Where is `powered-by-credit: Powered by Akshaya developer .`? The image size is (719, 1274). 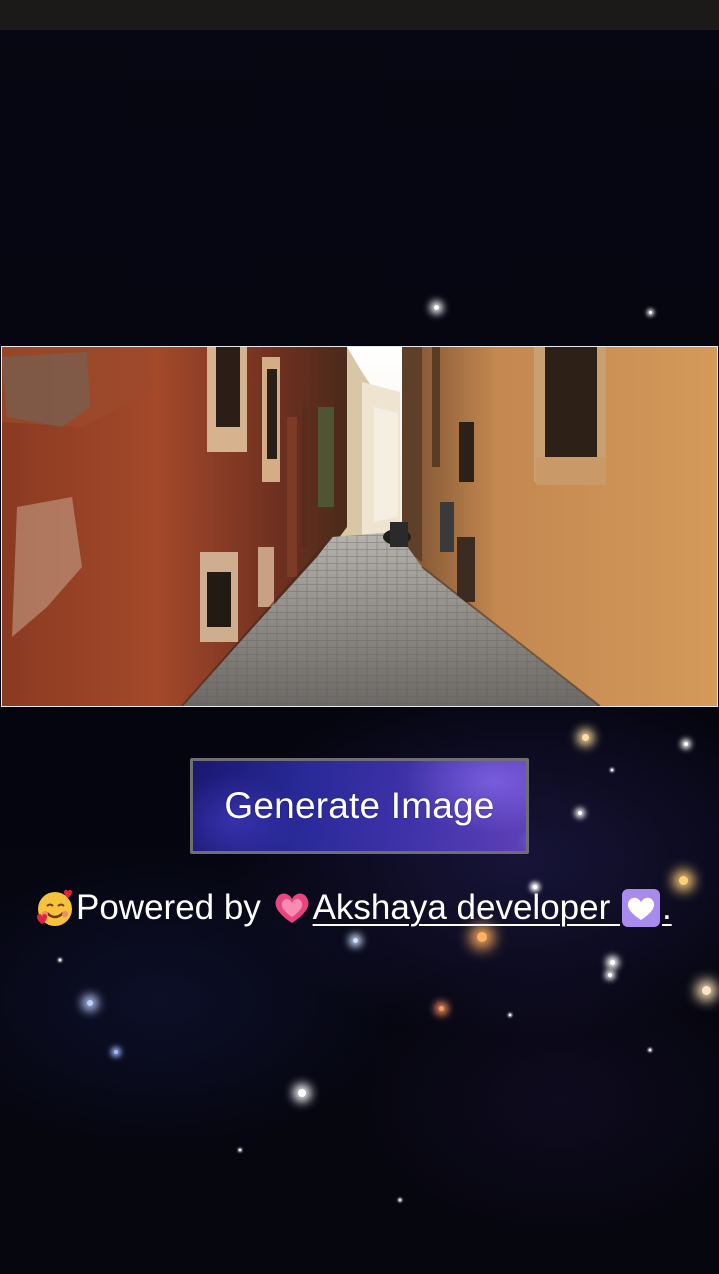
powered-by-credit: Powered by Akshaya developer . is located at coordinates (369, 908).